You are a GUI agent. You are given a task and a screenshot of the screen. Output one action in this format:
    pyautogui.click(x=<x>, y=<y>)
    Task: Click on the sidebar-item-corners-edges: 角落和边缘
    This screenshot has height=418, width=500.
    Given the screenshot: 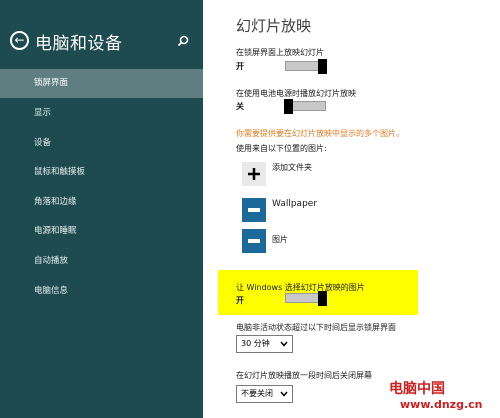 What is the action you would take?
    pyautogui.click(x=101, y=202)
    